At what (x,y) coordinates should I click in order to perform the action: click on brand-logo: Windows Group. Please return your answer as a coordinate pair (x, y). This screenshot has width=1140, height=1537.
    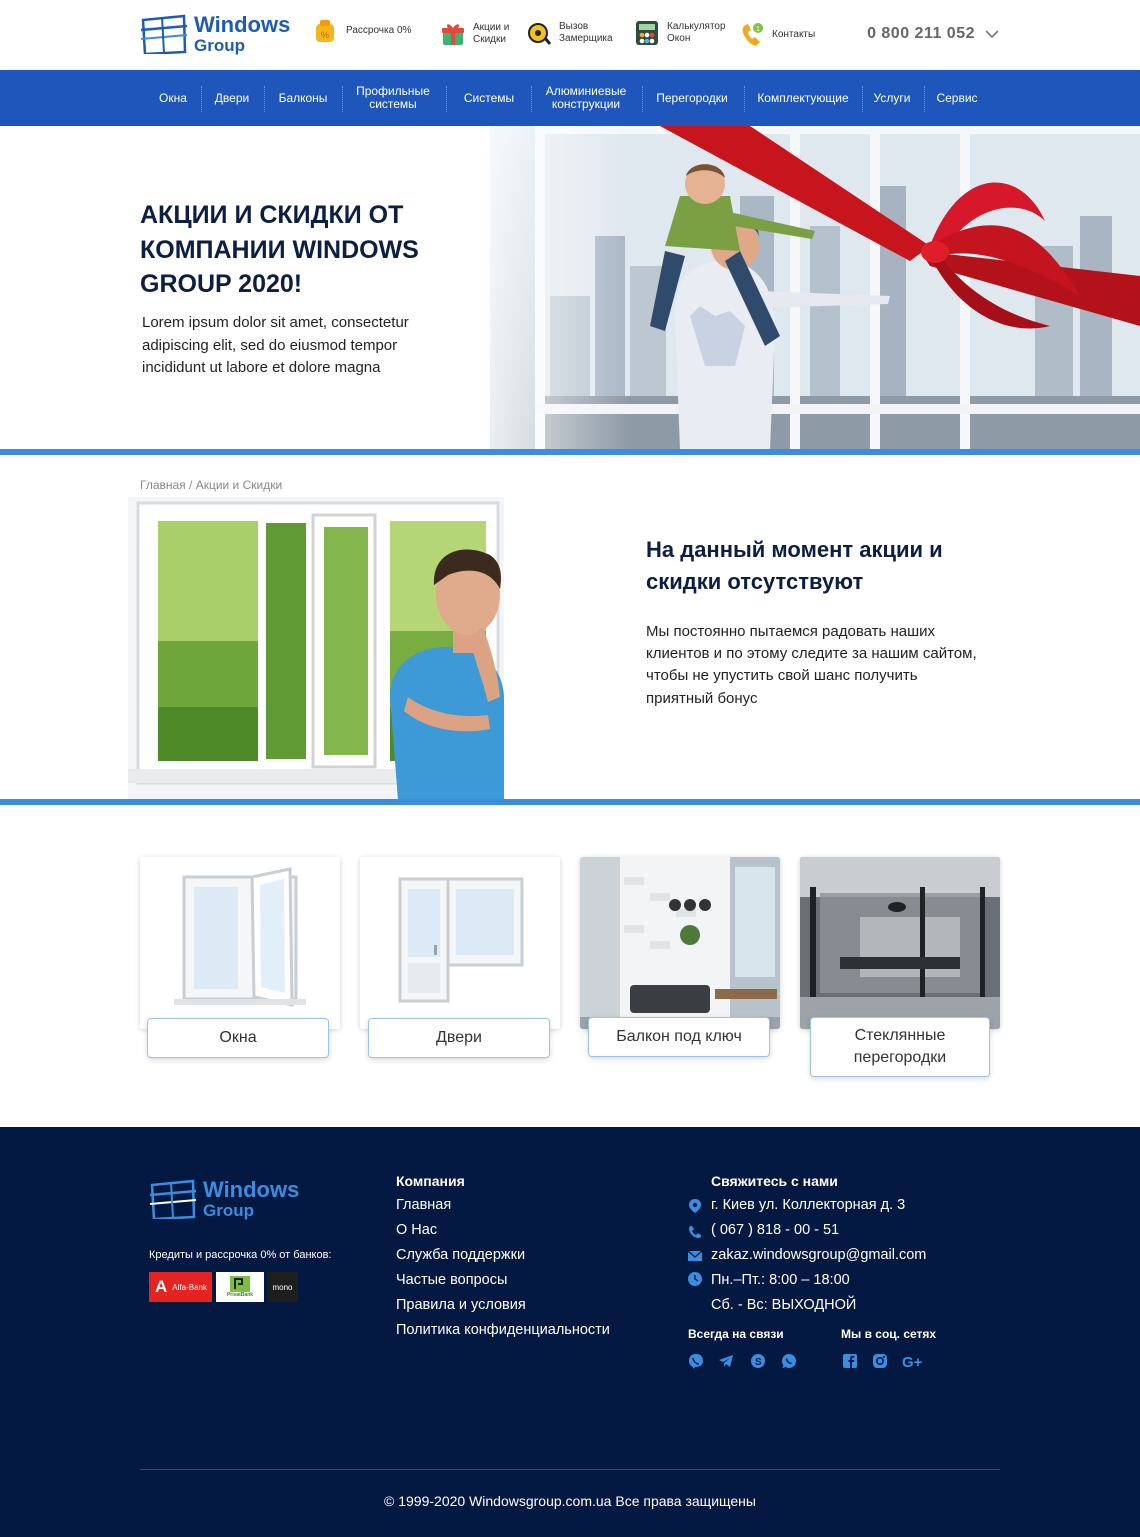
    Looking at the image, I should click on (215, 34).